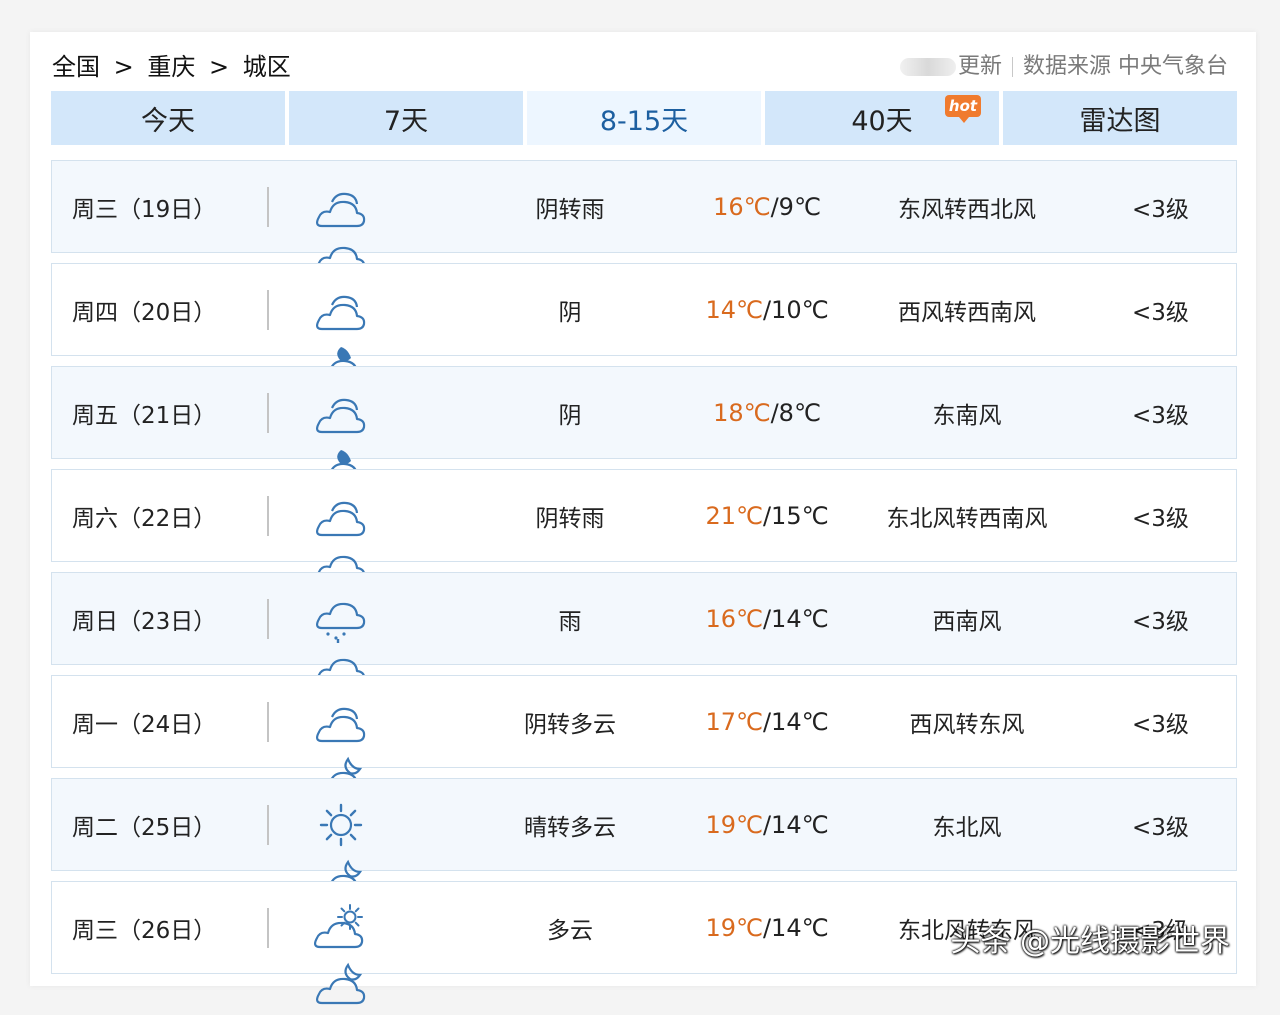 The height and width of the screenshot is (1015, 1280). I want to click on top-bar: 全国 > 重庆 > 城区 更新 数据来源 中央气象台, so click(640, 67).